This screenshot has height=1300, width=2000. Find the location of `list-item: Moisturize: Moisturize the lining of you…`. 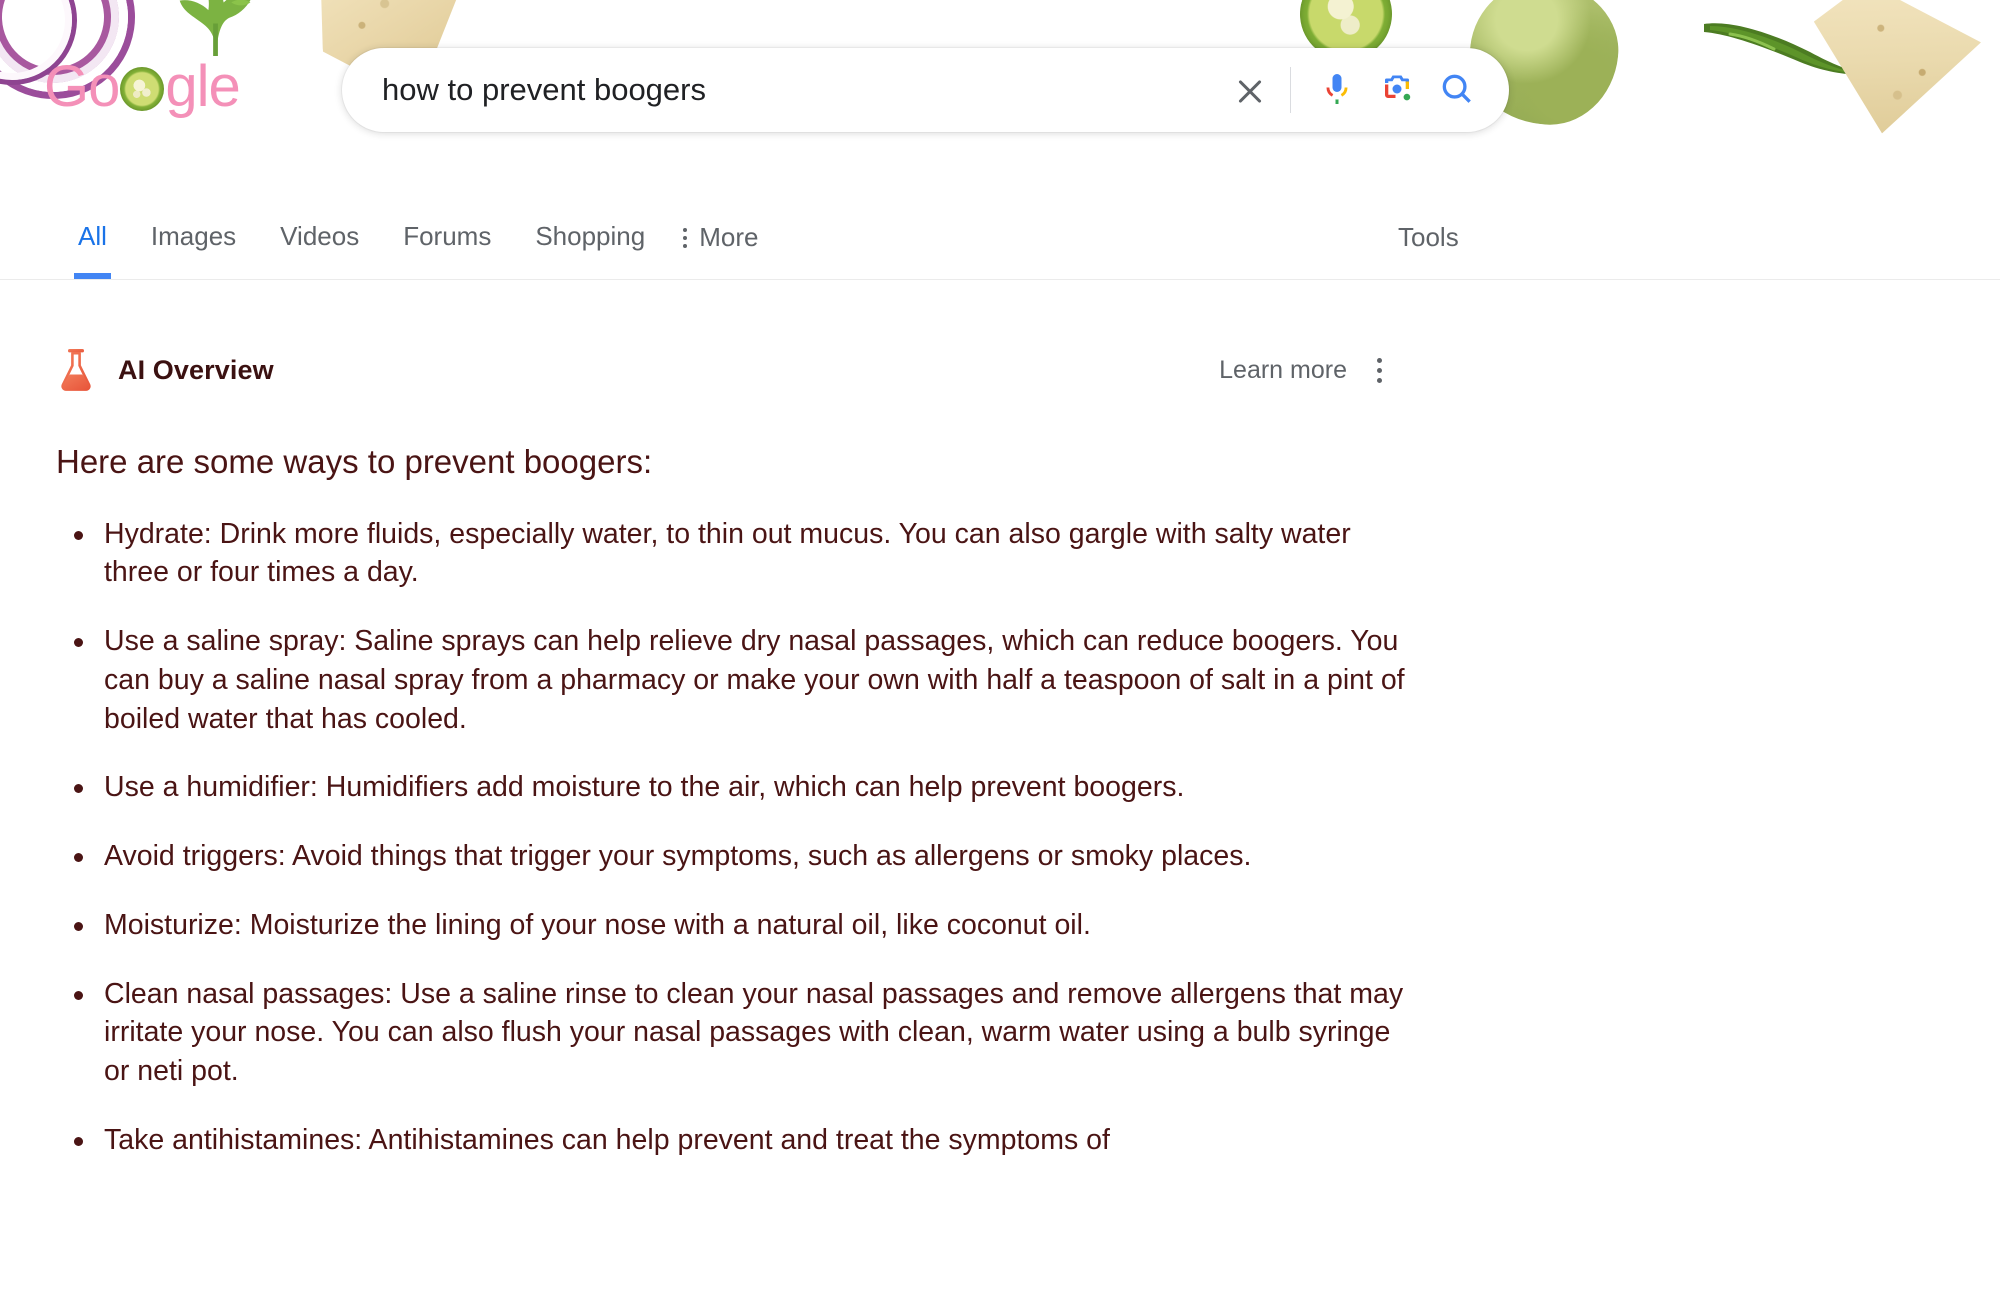

list-item: Moisturize: Moisturize the lining of you… is located at coordinates (731, 925).